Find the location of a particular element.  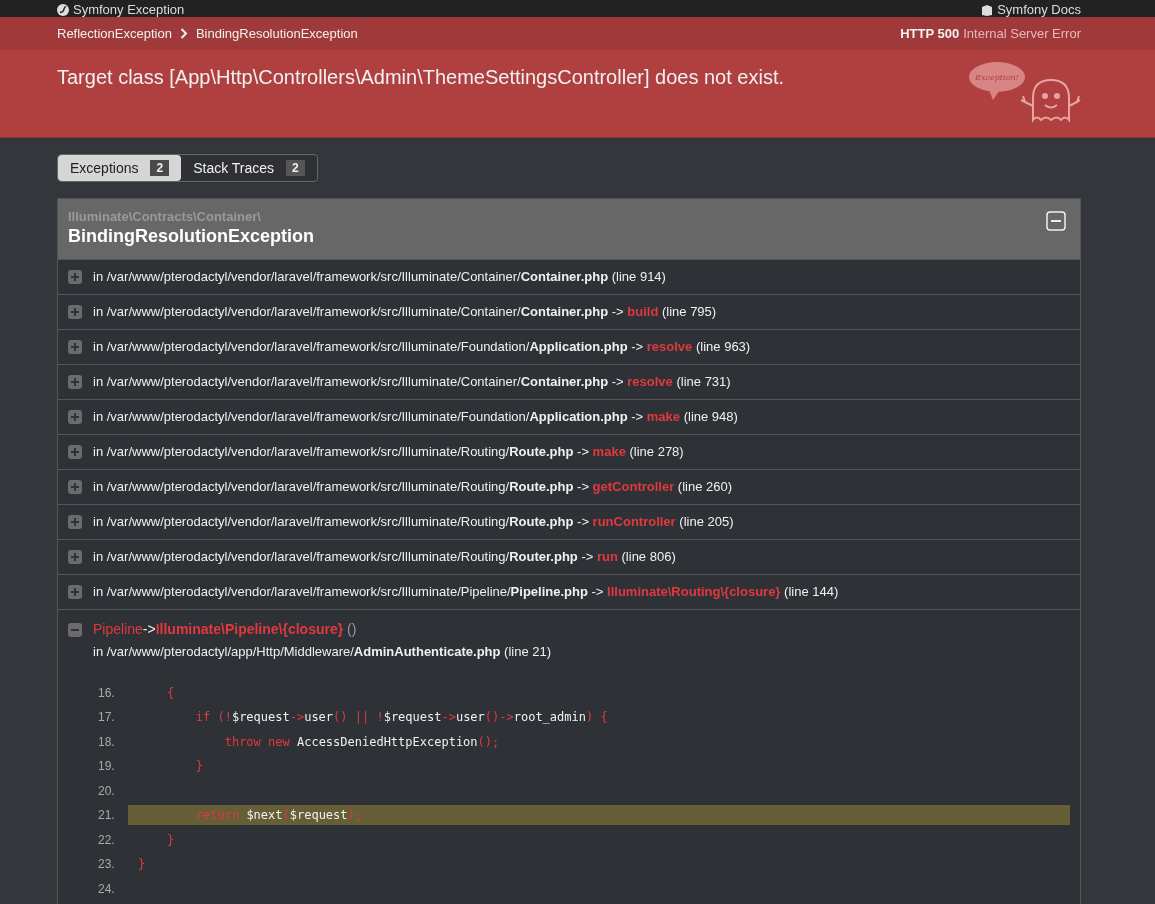

trace-call: Pipeline->Illuminate\Pipeline\{closure} () is located at coordinates (225, 629).